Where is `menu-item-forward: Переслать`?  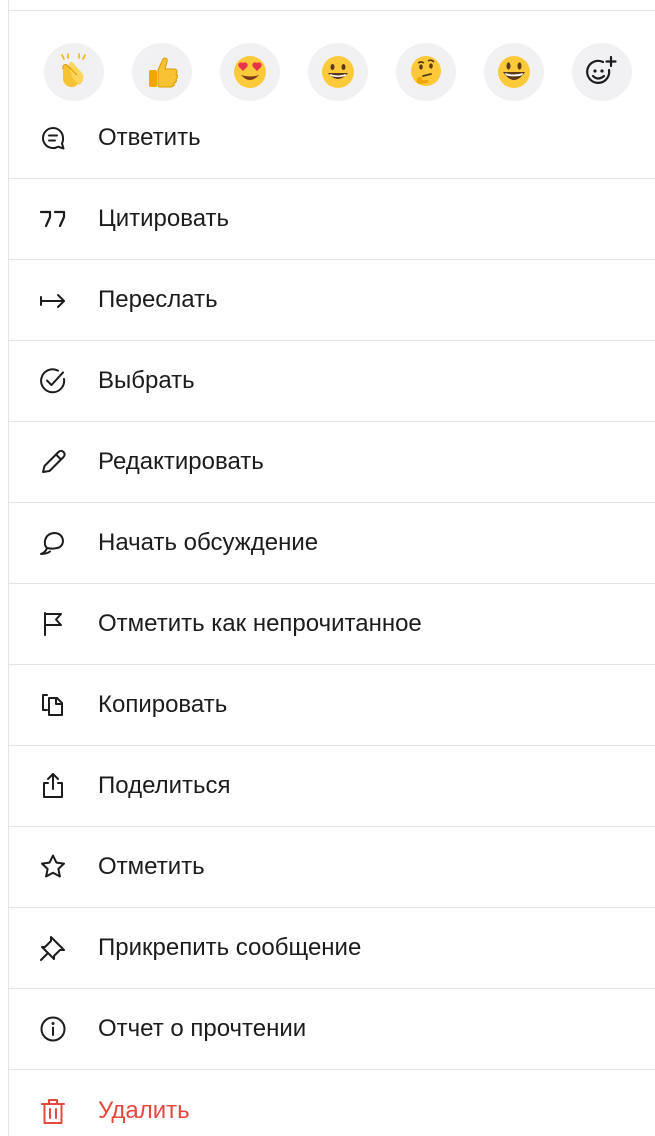 menu-item-forward: Переслать is located at coordinates (332, 300).